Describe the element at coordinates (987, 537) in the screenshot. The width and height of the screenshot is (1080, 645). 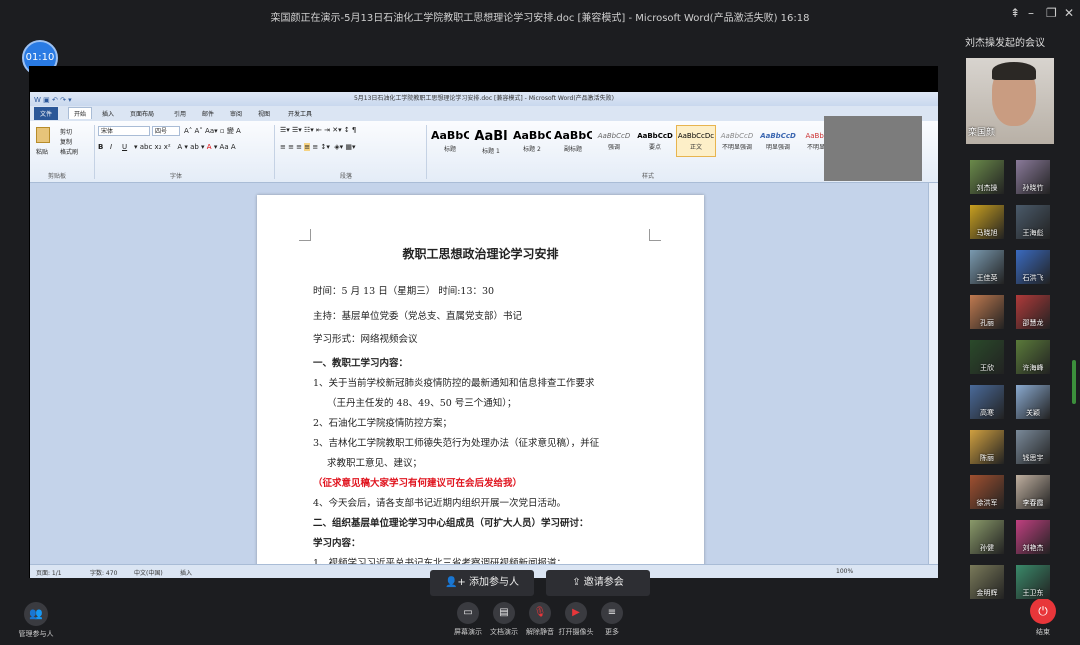
I see `participant-tile: 孙健` at that location.